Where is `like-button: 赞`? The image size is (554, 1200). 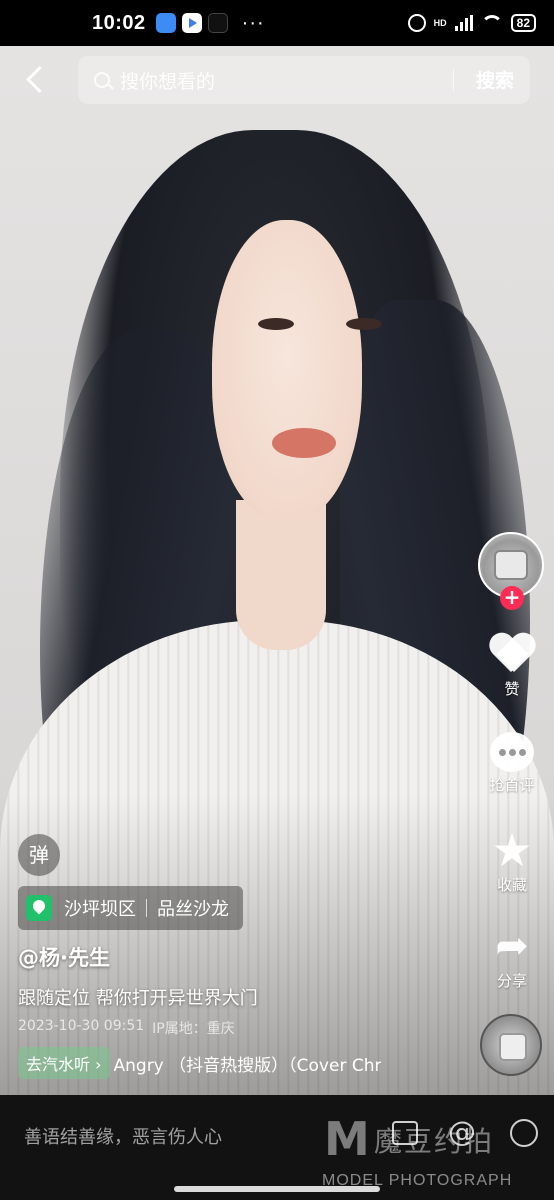 like-button: 赞 is located at coordinates (512, 666).